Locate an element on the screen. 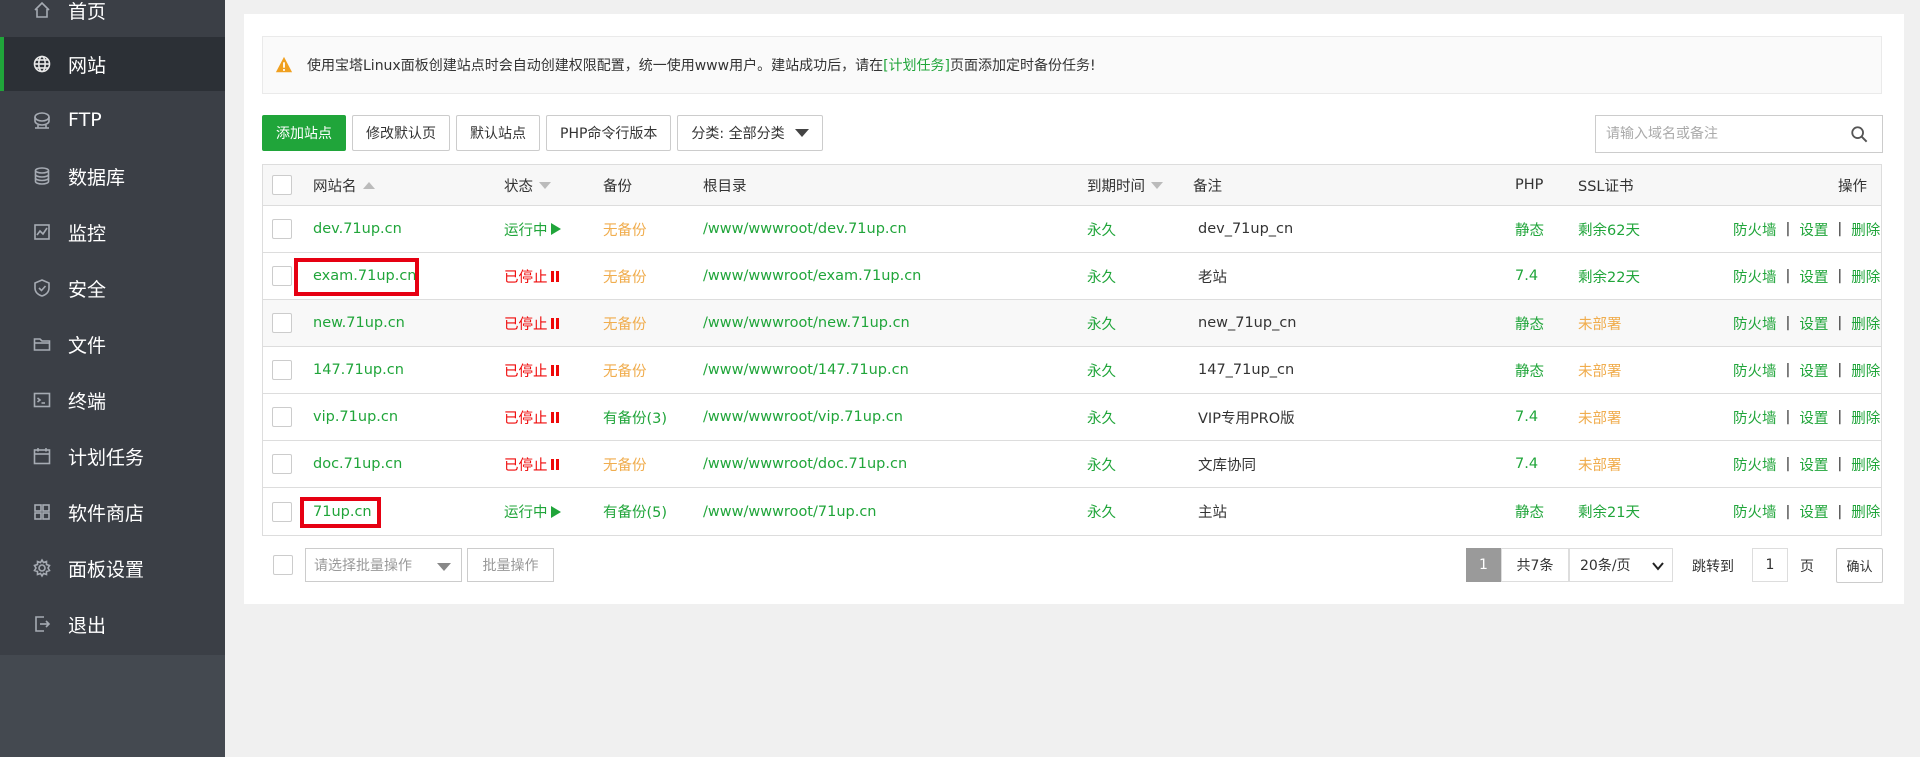  site-backup-link: 有备份(3) is located at coordinates (635, 417).